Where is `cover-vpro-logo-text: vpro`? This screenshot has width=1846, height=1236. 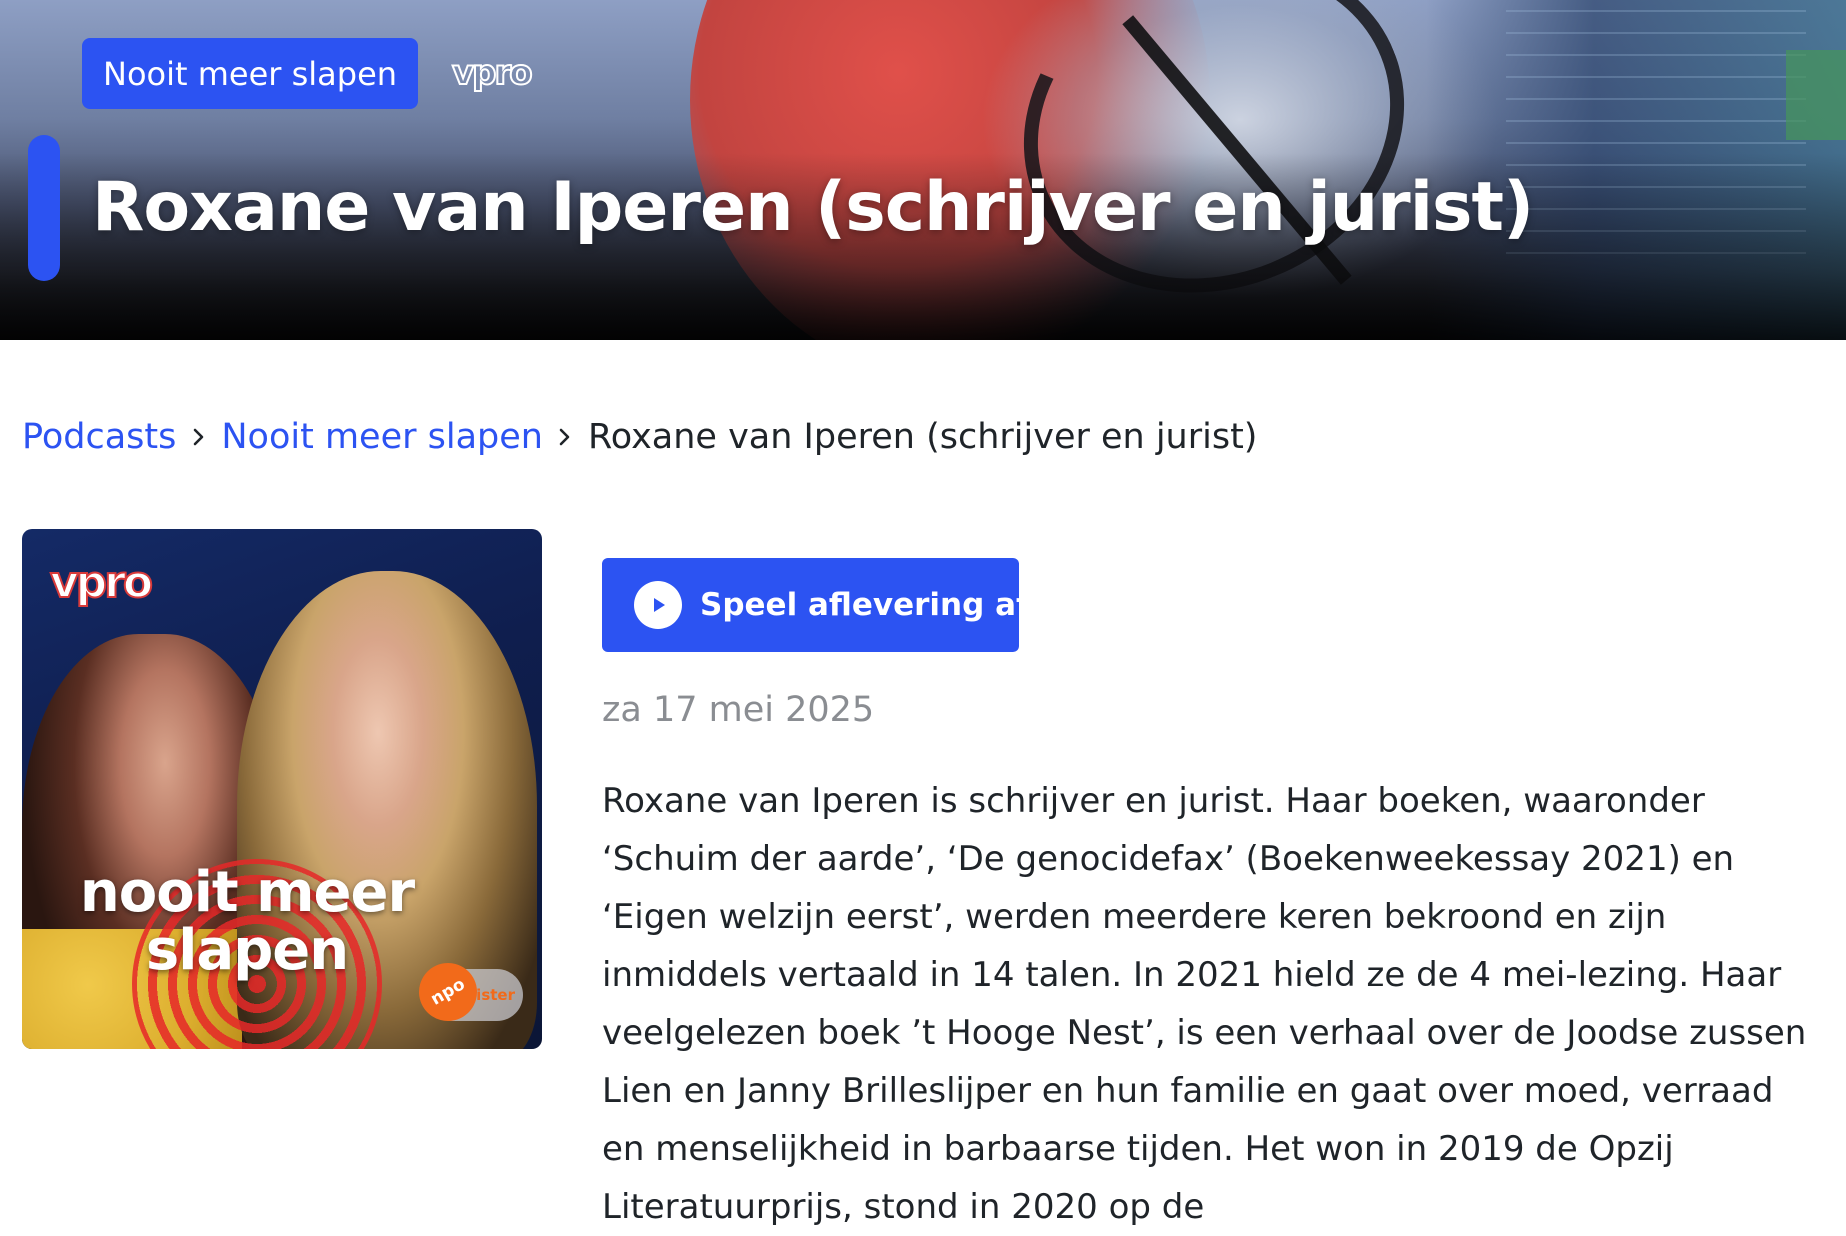 cover-vpro-logo-text: vpro is located at coordinates (101, 582).